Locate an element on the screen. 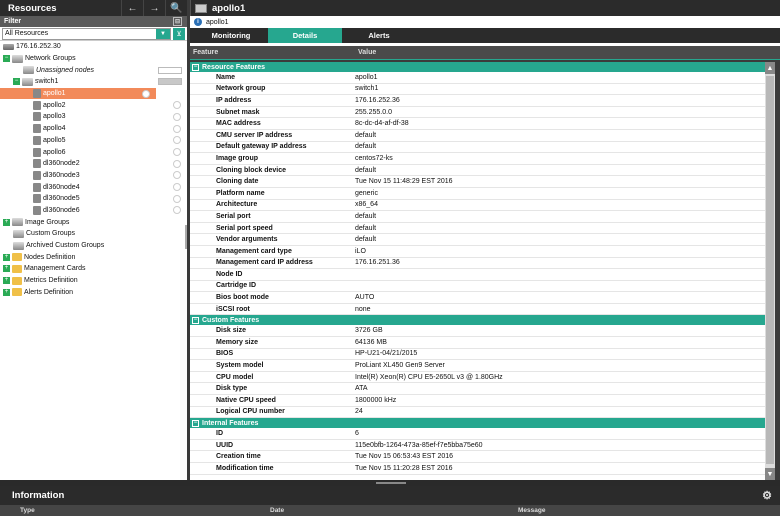 The width and height of the screenshot is (780, 516). gear-icon: ⚙ is located at coordinates (767, 495).